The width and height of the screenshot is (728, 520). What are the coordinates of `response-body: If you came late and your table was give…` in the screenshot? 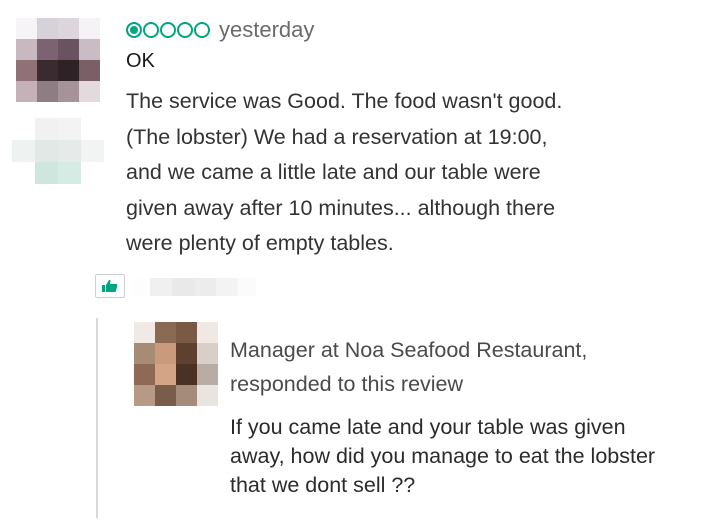 It's located at (475, 456).